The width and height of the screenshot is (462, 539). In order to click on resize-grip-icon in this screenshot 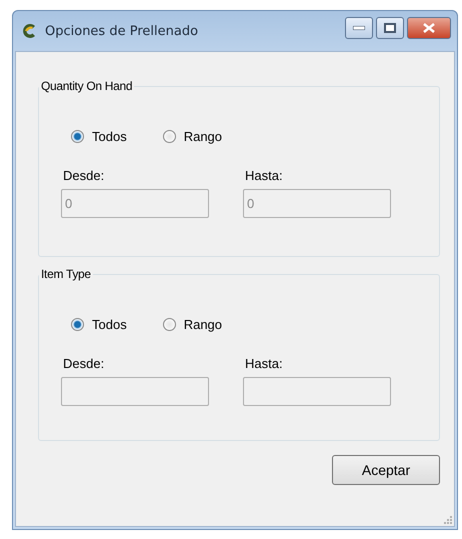, I will do `click(448, 520)`.